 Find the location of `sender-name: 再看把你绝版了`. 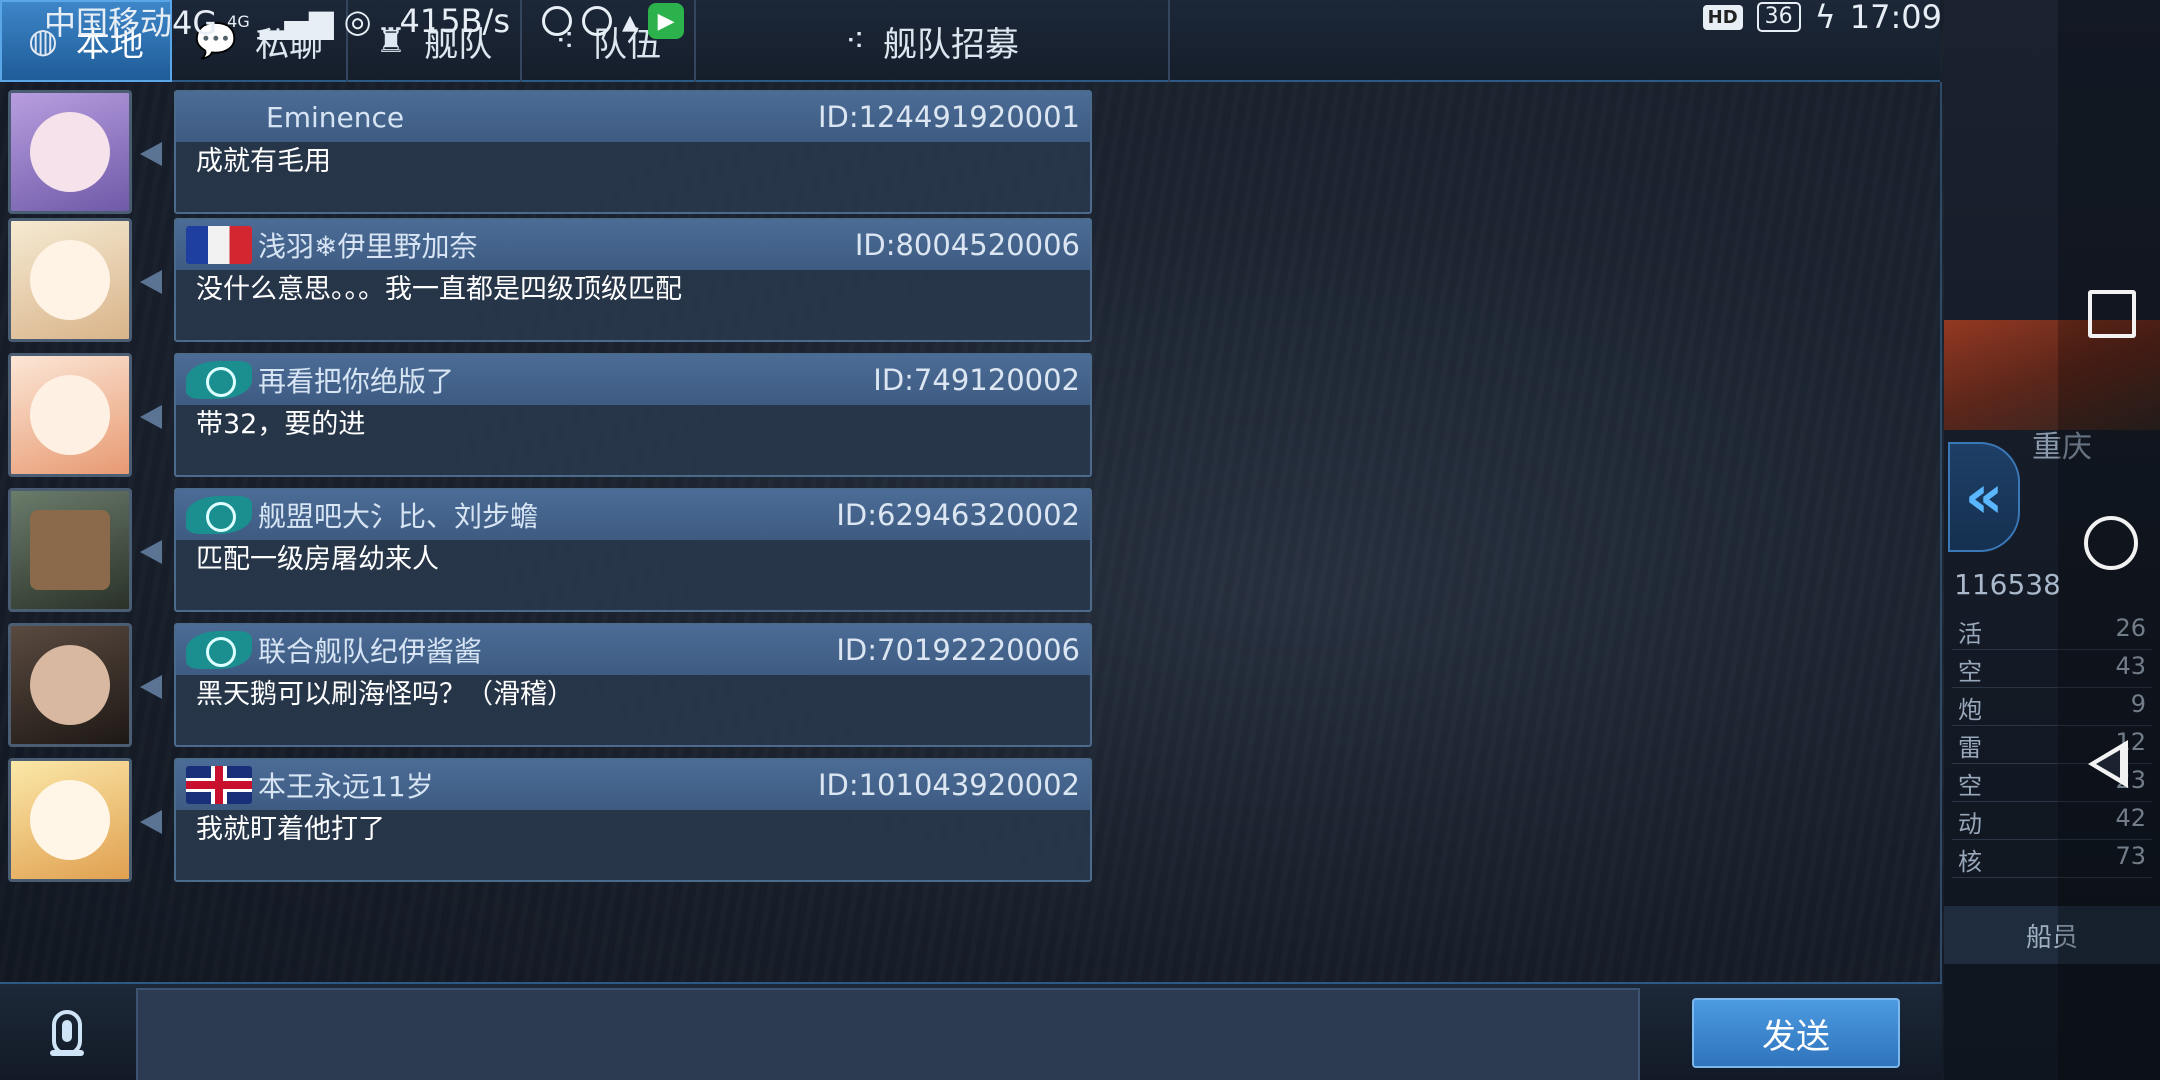

sender-name: 再看把你绝版了 is located at coordinates (565, 380).